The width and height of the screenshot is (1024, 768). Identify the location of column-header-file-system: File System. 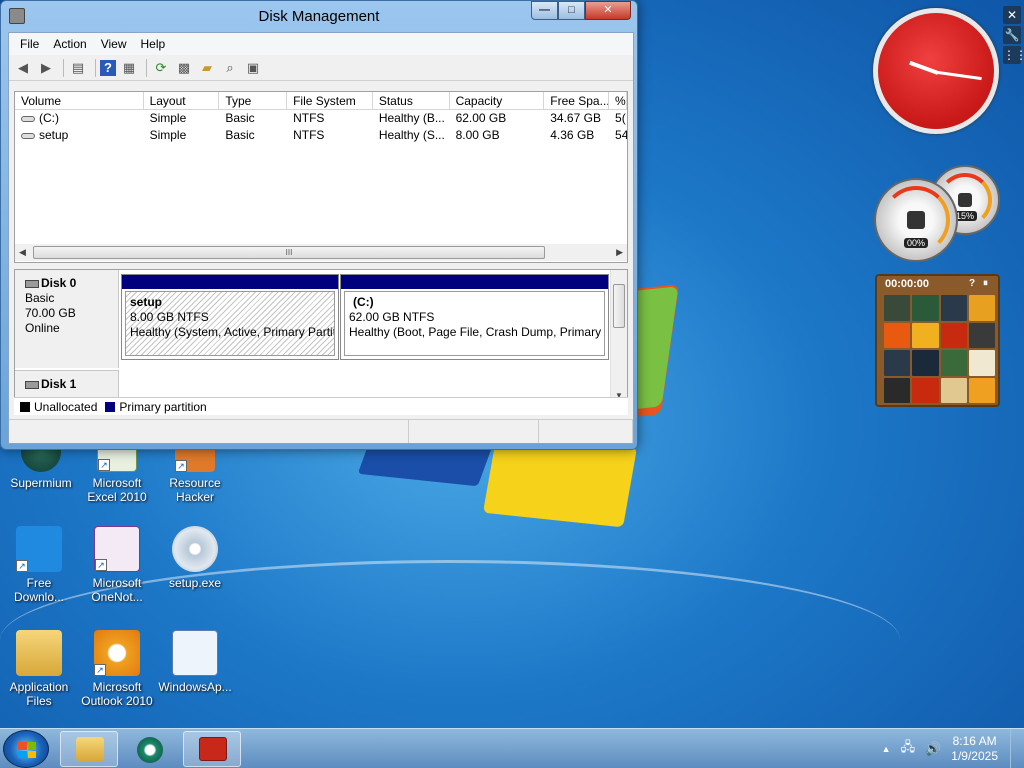
(330, 100).